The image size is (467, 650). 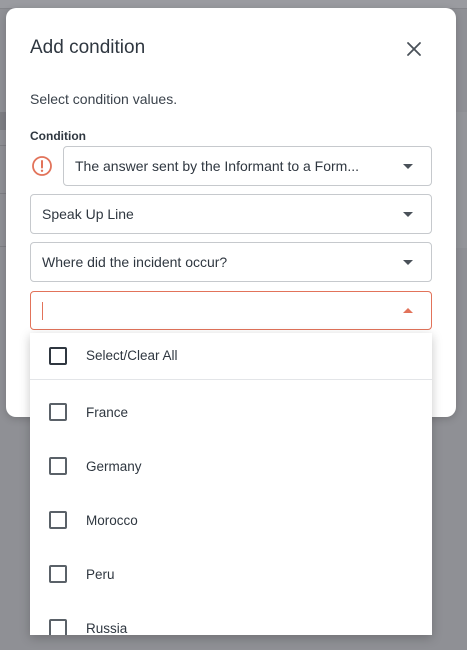 I want to click on list-item: Germany, so click(x=231, y=470).